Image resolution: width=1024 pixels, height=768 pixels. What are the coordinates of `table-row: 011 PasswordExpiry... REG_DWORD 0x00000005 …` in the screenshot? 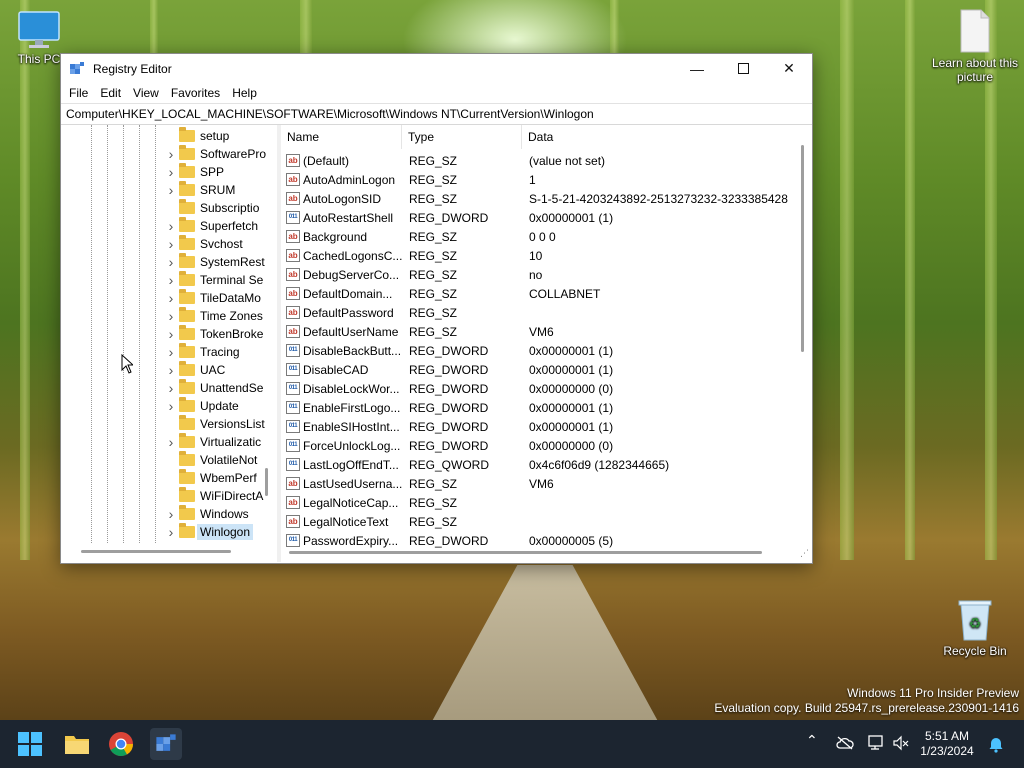 It's located at (541, 540).